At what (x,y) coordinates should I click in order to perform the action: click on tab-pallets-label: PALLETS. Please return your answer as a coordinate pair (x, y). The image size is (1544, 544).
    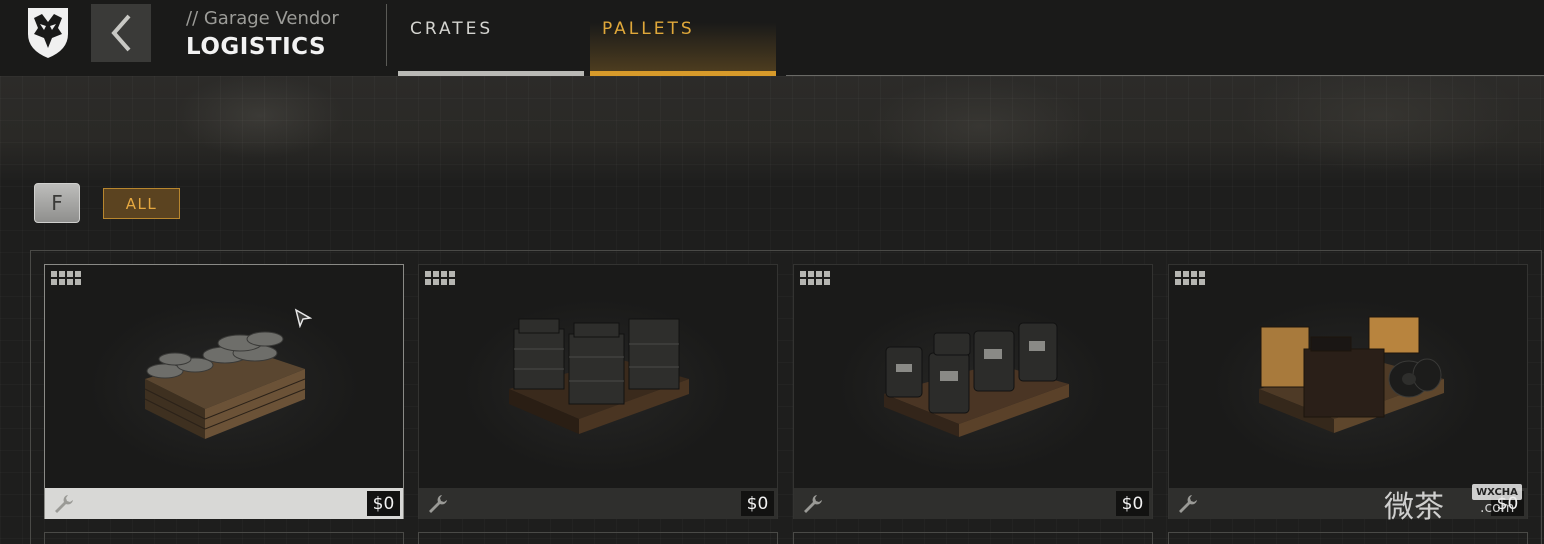
    Looking at the image, I should click on (648, 29).